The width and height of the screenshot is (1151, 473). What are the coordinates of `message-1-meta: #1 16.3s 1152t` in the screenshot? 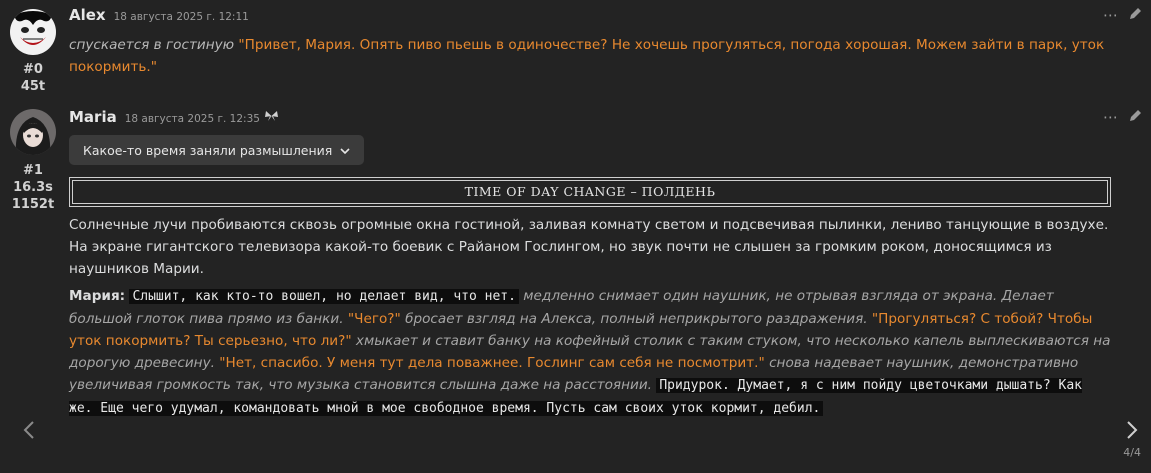 It's located at (33, 160).